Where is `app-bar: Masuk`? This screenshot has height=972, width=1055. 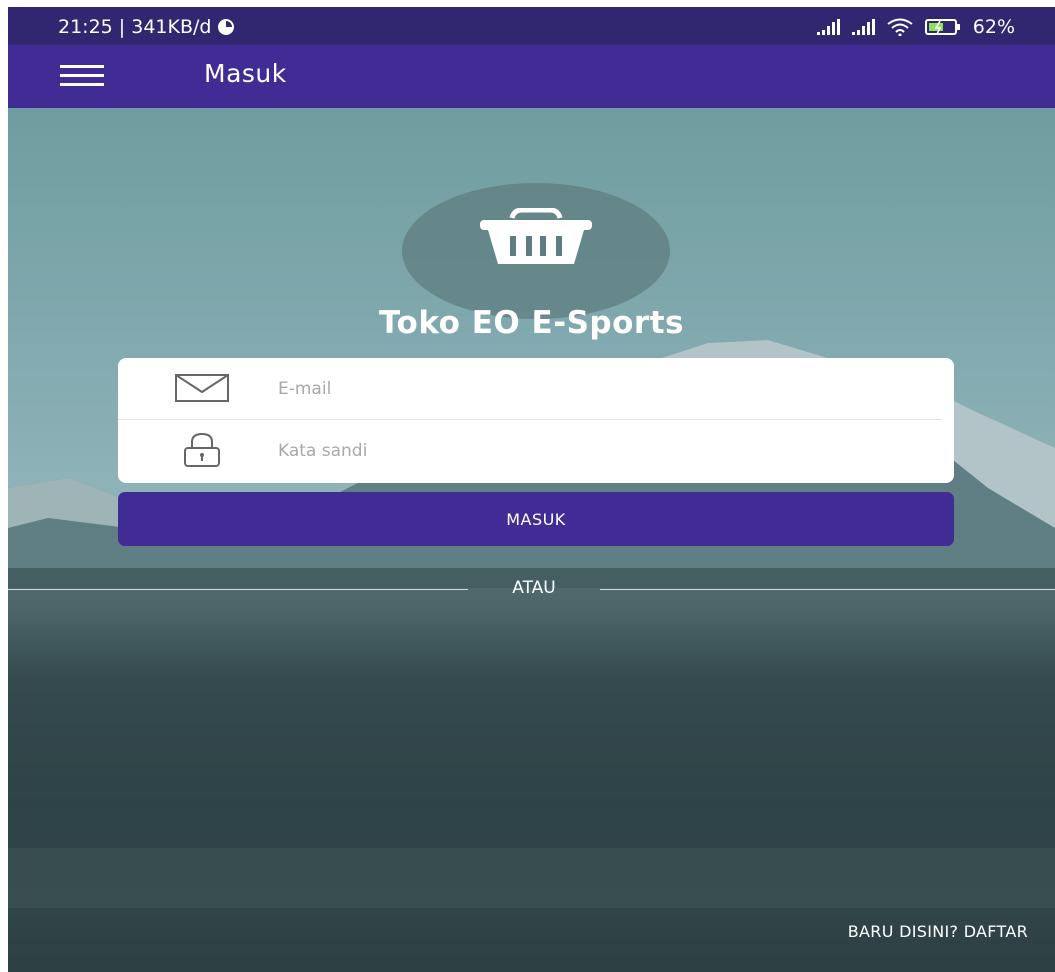
app-bar: Masuk is located at coordinates (531, 76).